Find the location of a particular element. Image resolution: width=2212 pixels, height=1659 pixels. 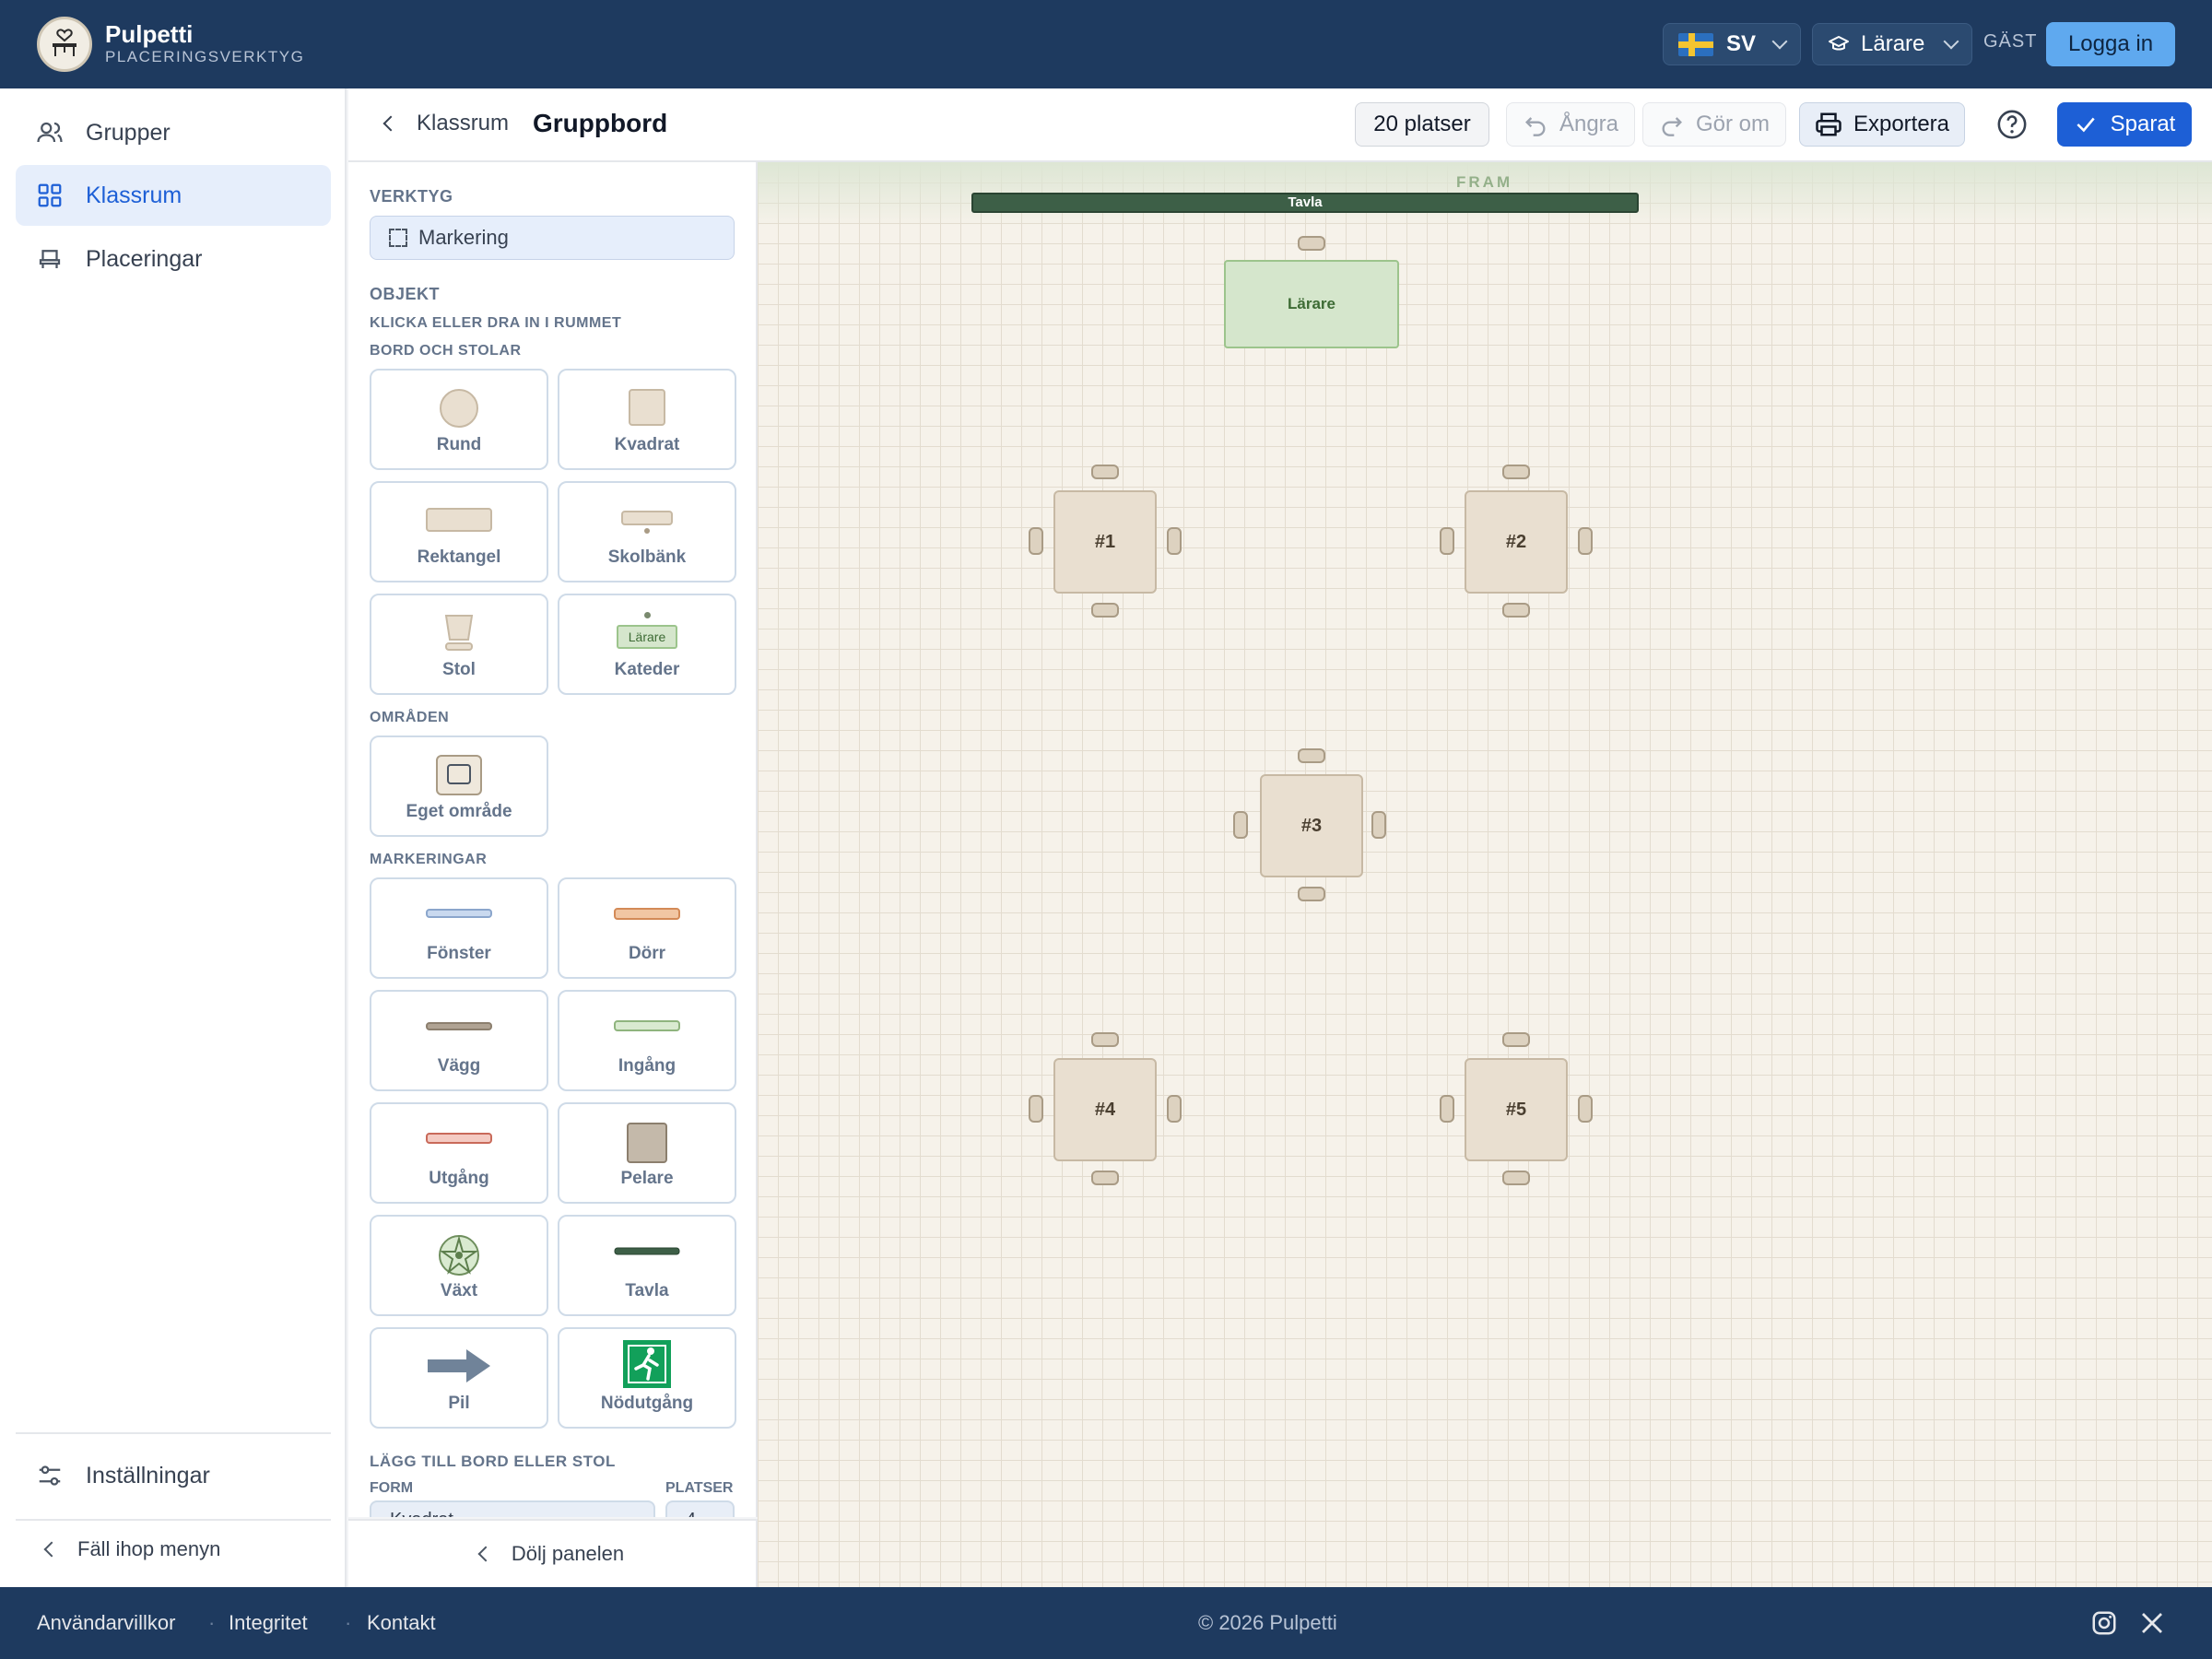

redo-button: Gör om is located at coordinates (1714, 124).